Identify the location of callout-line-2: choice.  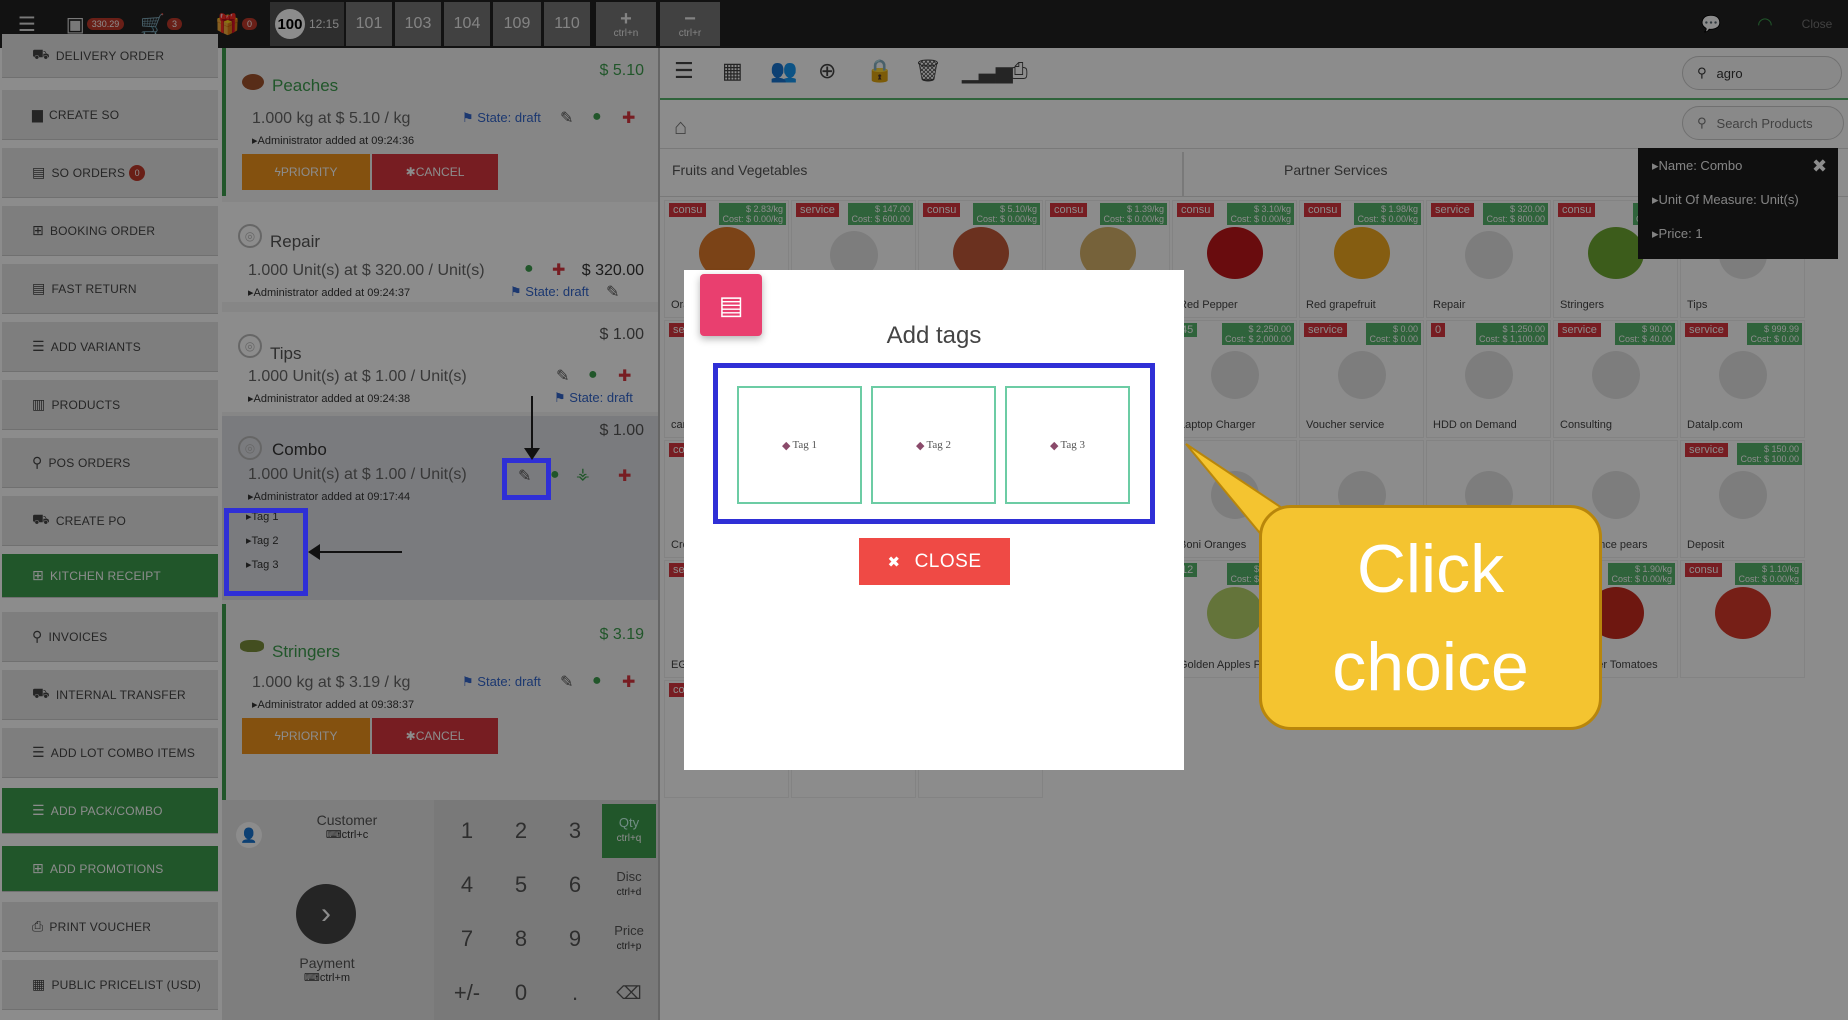
(1430, 667).